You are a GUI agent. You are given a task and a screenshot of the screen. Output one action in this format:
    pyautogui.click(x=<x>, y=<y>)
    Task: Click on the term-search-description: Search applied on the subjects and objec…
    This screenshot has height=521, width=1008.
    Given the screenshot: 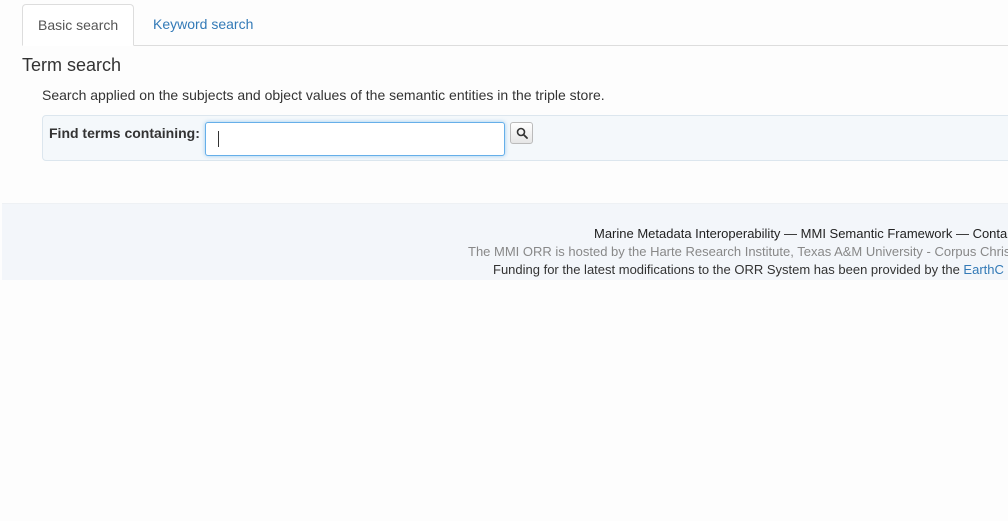 What is the action you would take?
    pyautogui.click(x=323, y=95)
    